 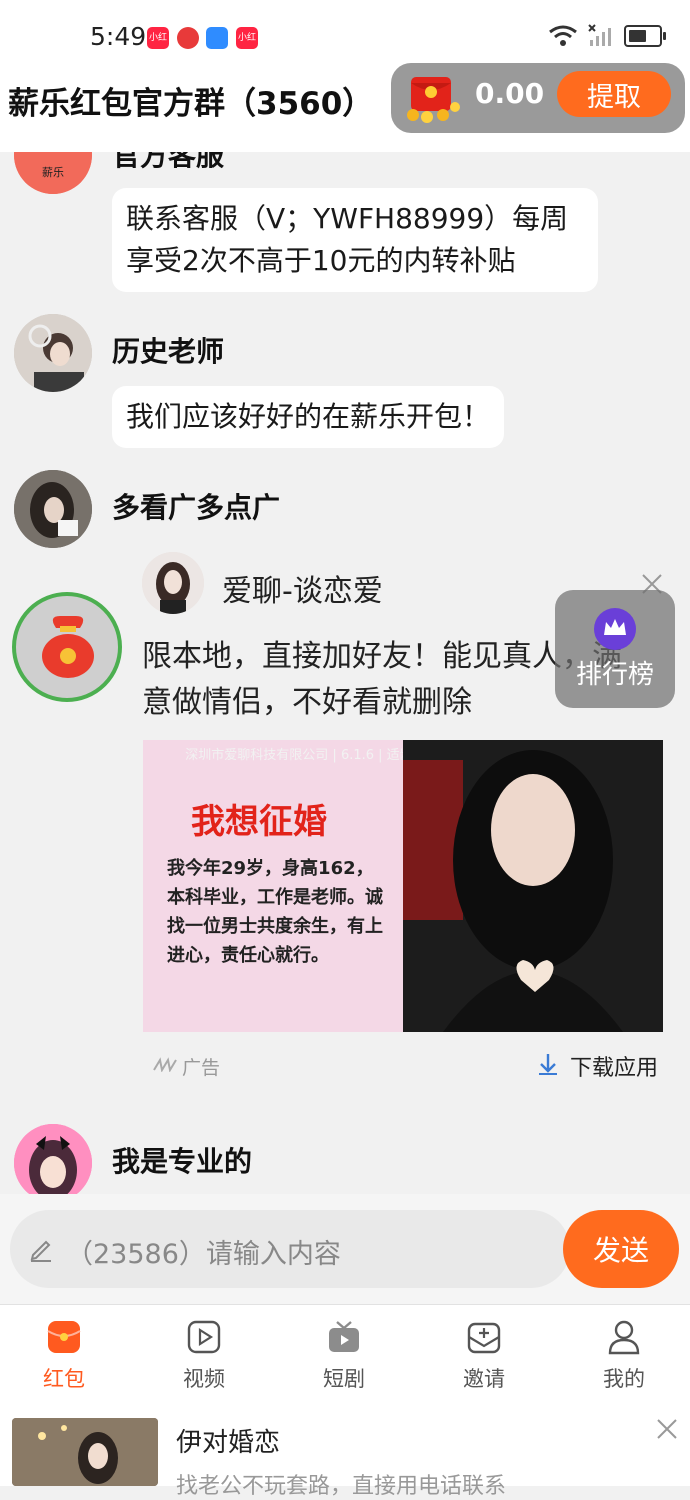 What do you see at coordinates (344, 1336) in the screenshot?
I see `tv-icon` at bounding box center [344, 1336].